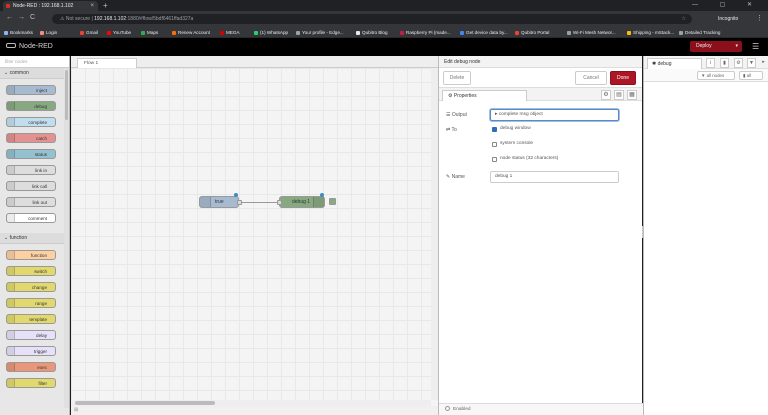  What do you see at coordinates (89, 32) in the screenshot?
I see `bookmark-item: Gmail` at bounding box center [89, 32].